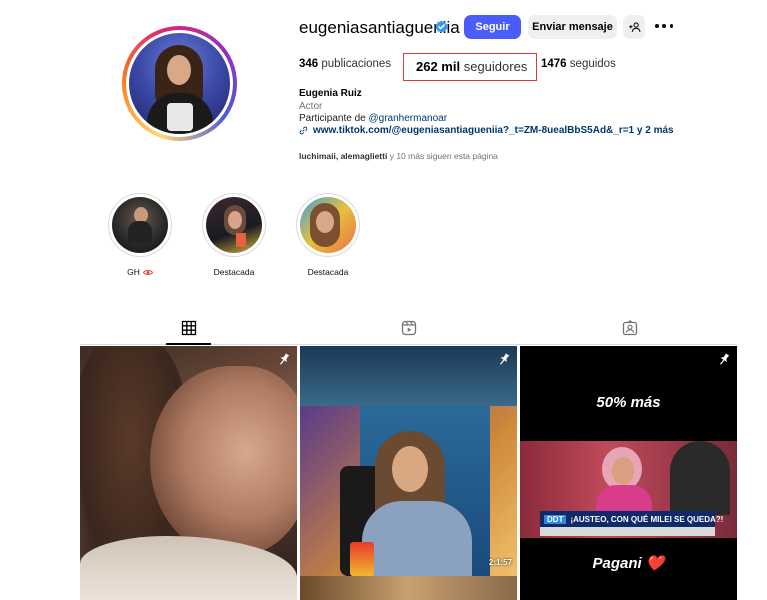  I want to click on posts-stat: 346 publicaciones, so click(345, 64).